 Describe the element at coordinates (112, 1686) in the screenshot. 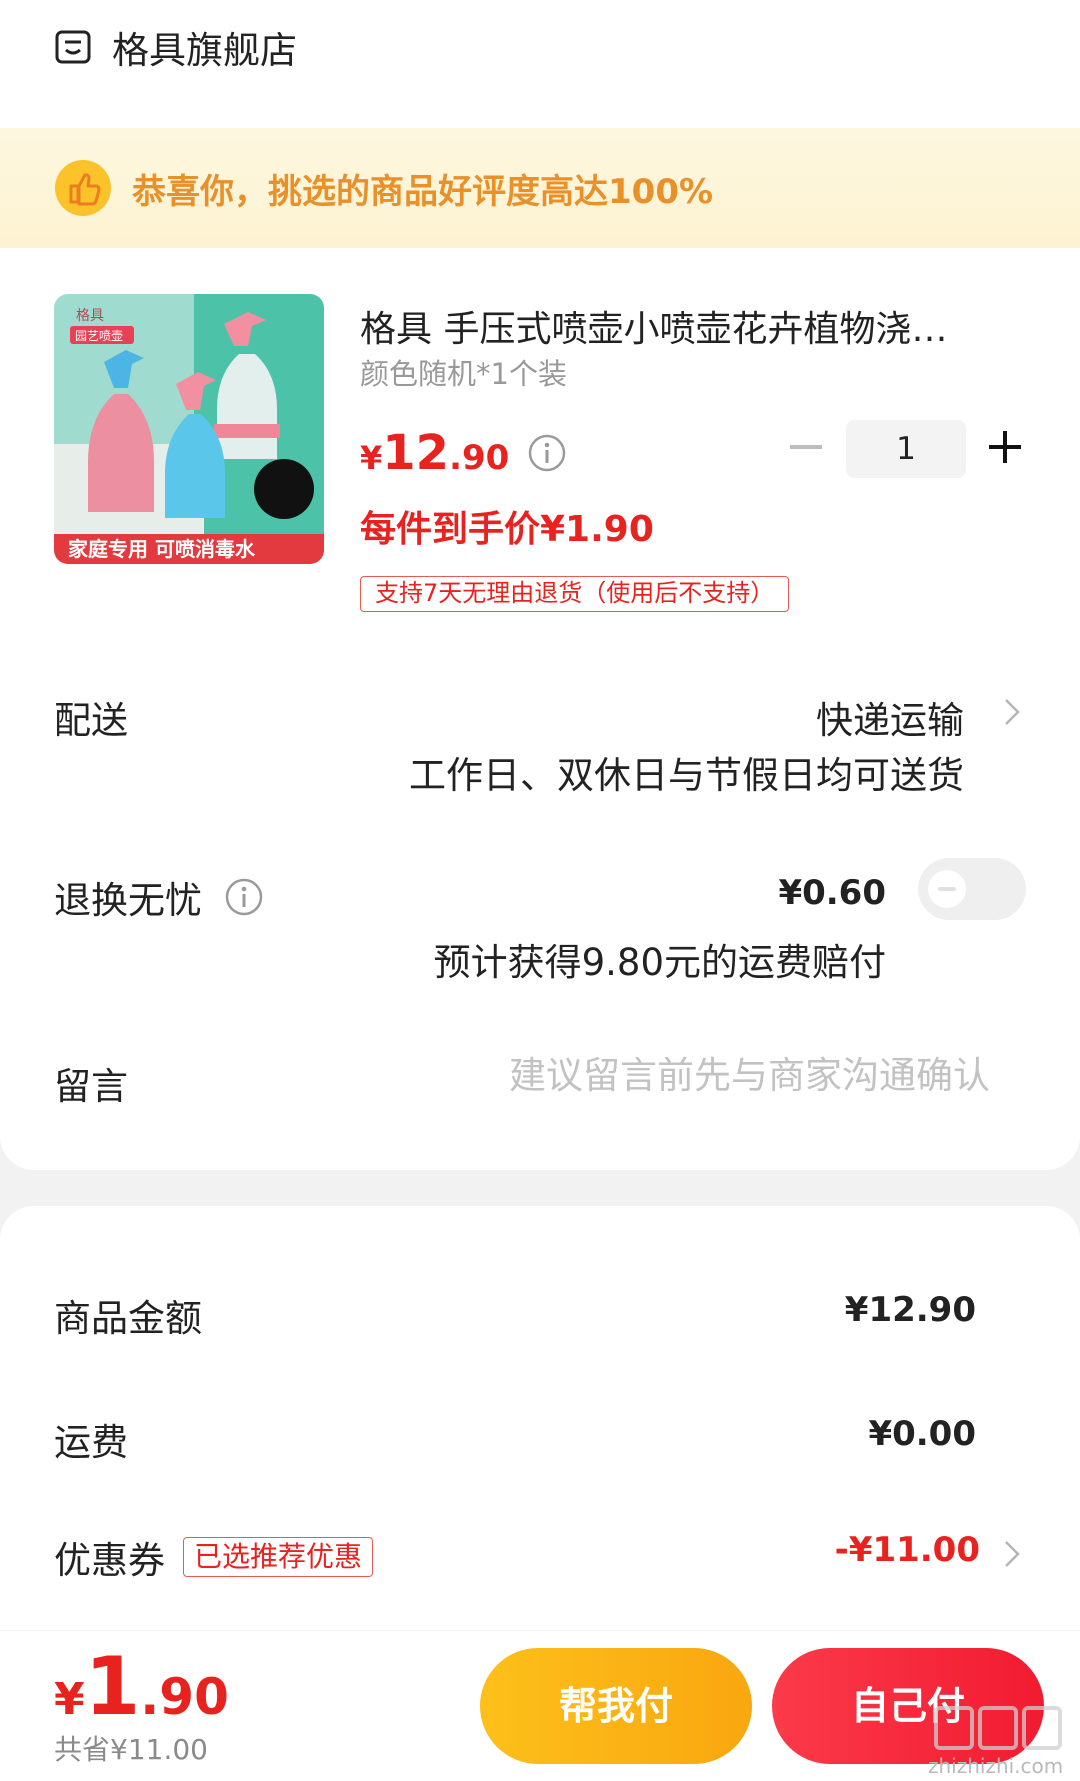

I see `total-integer: 1` at that location.